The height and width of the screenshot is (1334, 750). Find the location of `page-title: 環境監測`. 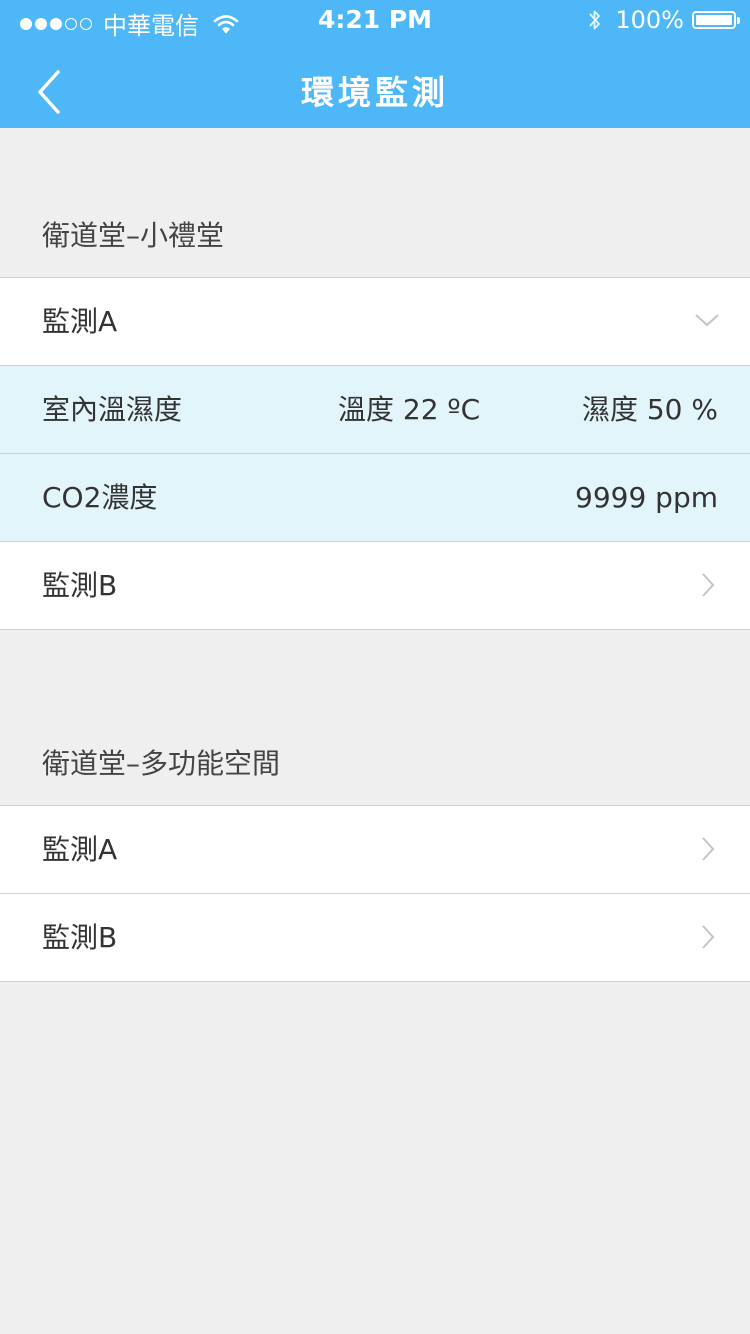

page-title: 環境監測 is located at coordinates (375, 92).